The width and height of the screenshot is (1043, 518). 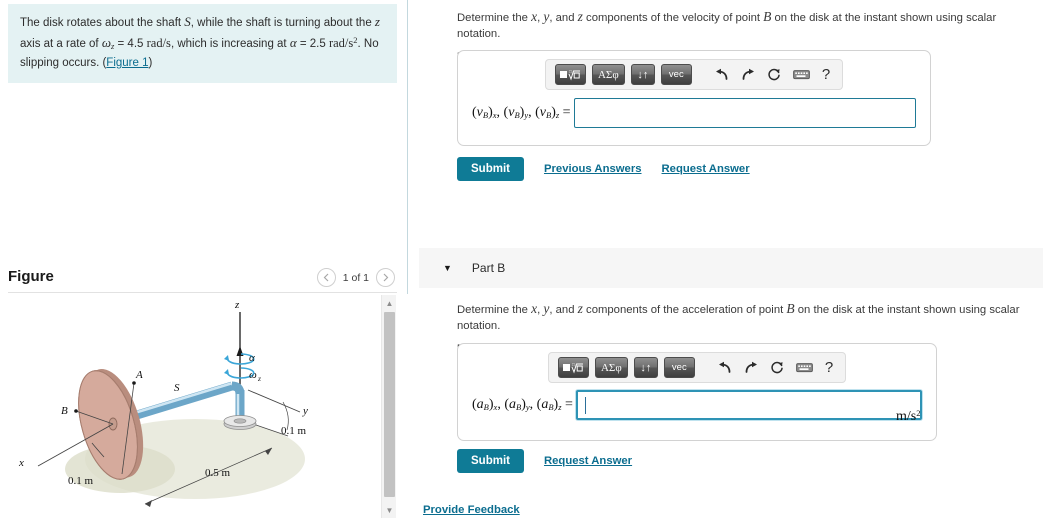 I want to click on part-b-title: Part B, so click(x=488, y=268).